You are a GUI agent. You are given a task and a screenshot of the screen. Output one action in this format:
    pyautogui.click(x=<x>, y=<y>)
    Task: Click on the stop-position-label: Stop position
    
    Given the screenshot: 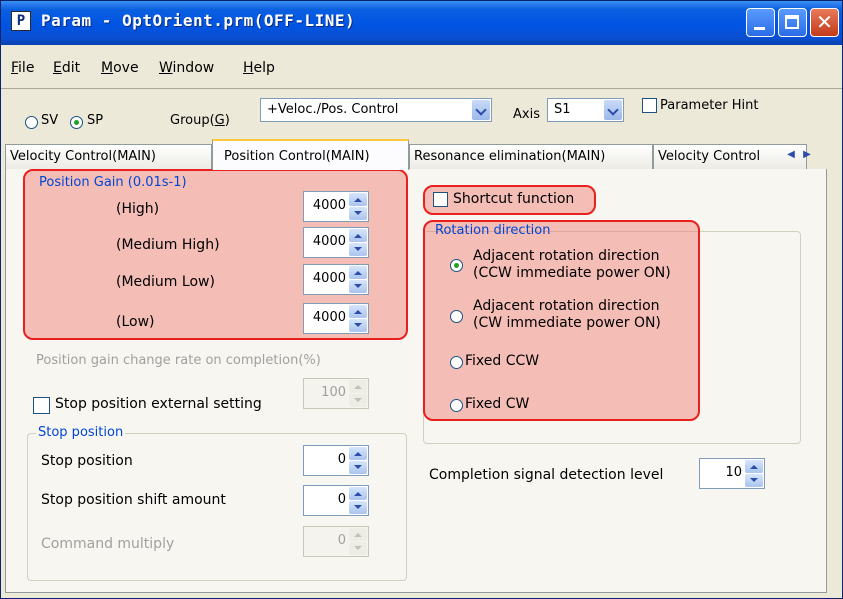 What is the action you would take?
    pyautogui.click(x=87, y=461)
    